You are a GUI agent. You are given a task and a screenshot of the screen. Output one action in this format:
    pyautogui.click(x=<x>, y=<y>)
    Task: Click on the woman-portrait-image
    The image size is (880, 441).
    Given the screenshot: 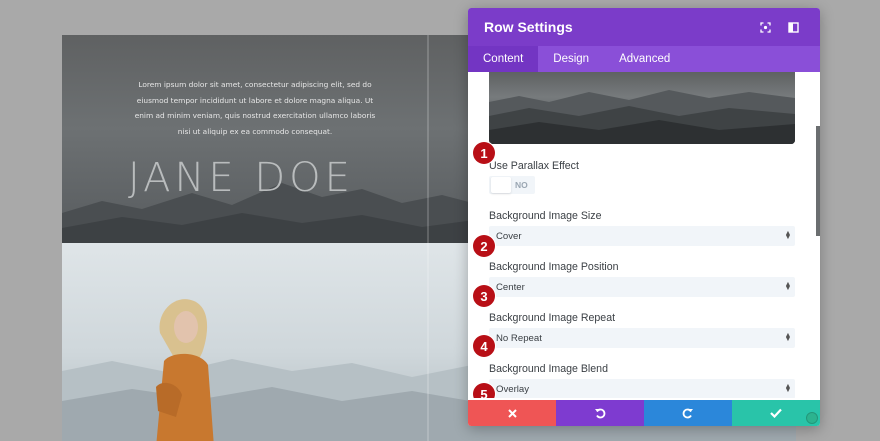 What is the action you would take?
    pyautogui.click(x=185, y=370)
    